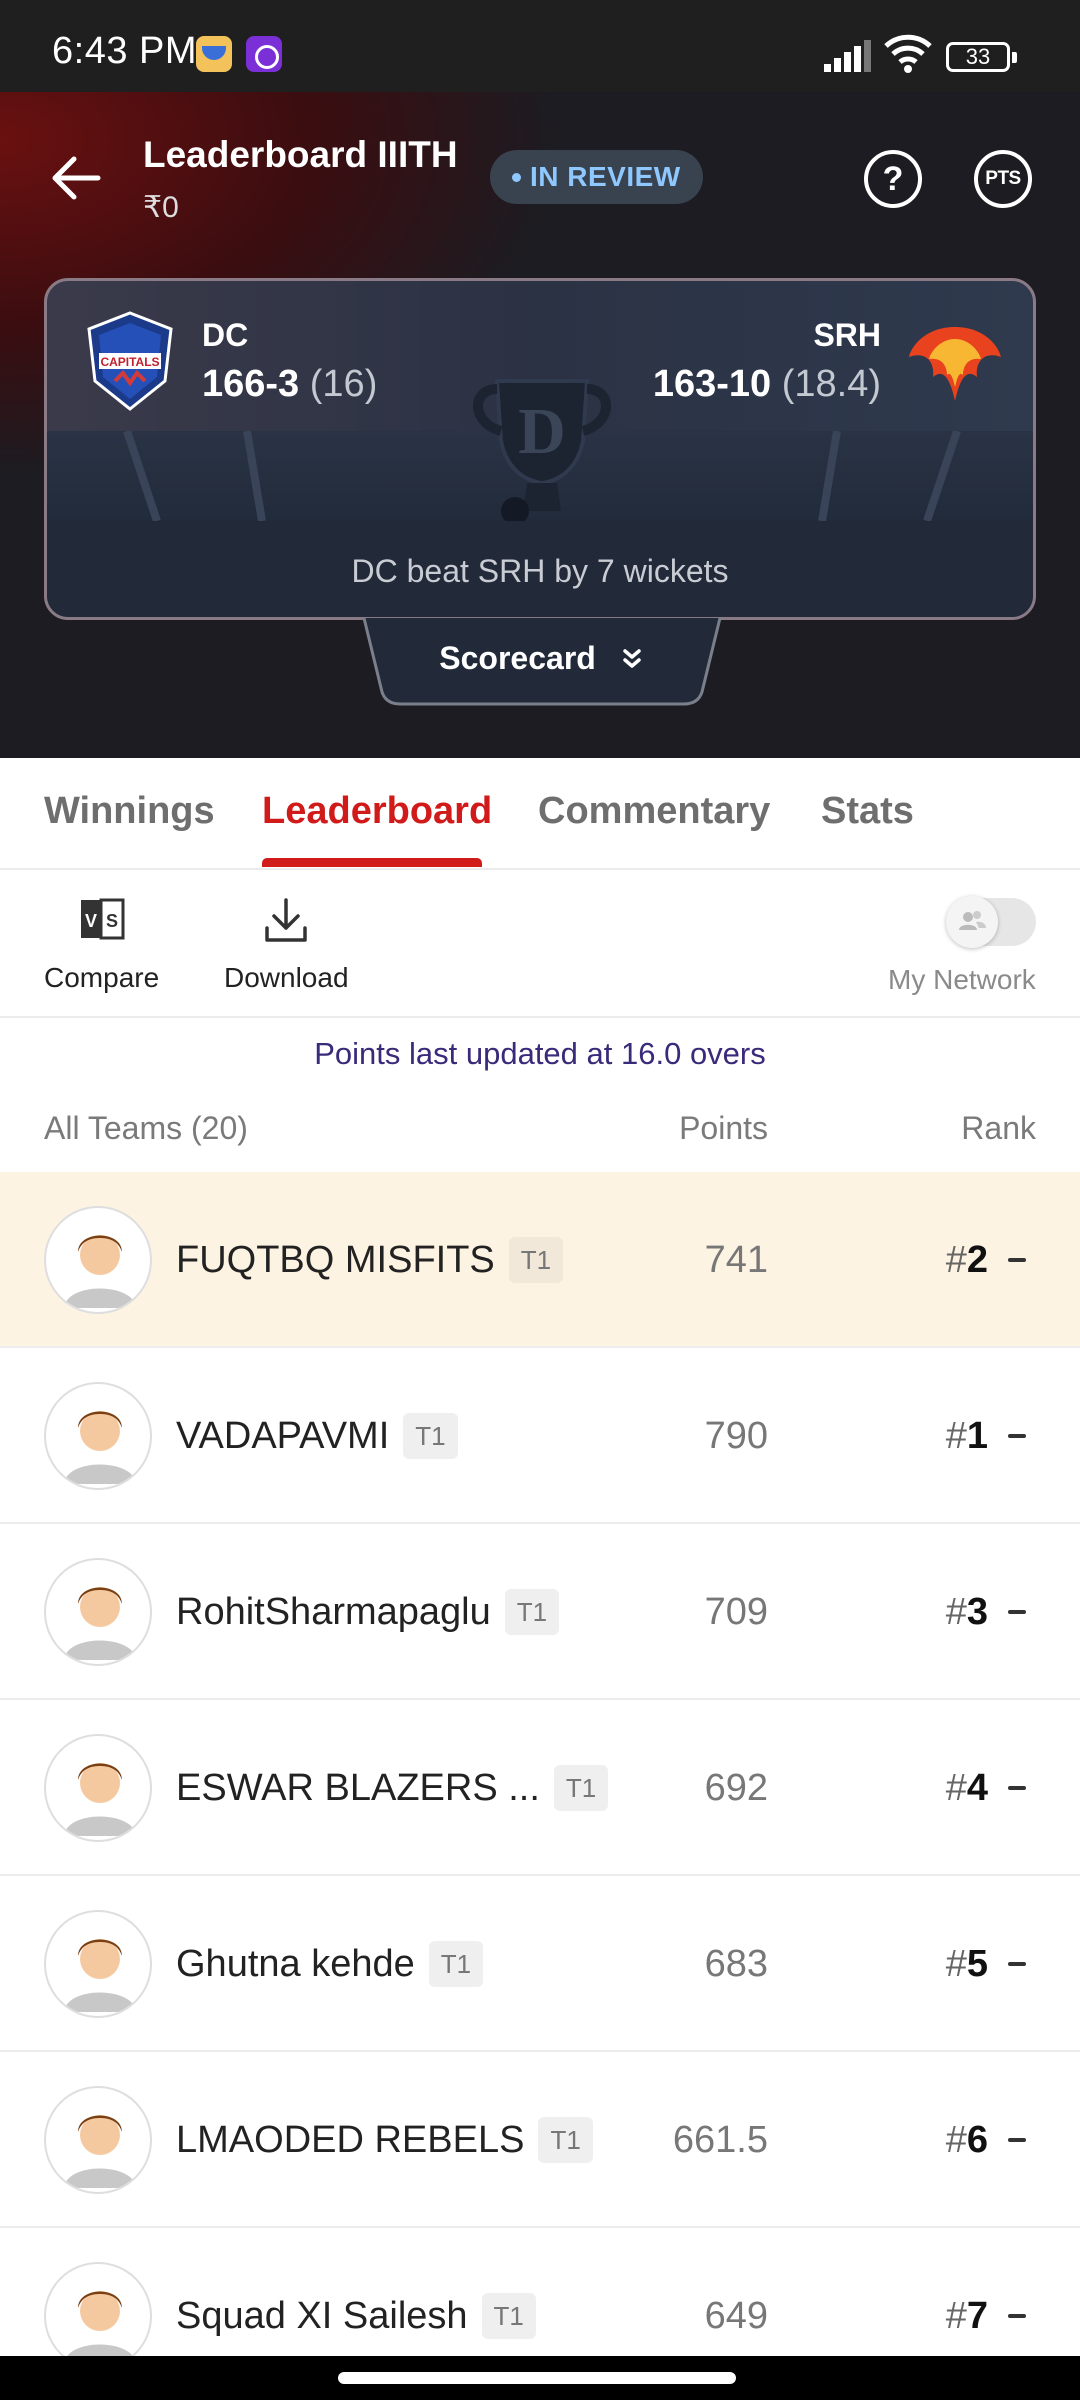 The height and width of the screenshot is (2400, 1080). What do you see at coordinates (540, 1436) in the screenshot?
I see `table-row: VADAPAVMI T1 790 #1` at bounding box center [540, 1436].